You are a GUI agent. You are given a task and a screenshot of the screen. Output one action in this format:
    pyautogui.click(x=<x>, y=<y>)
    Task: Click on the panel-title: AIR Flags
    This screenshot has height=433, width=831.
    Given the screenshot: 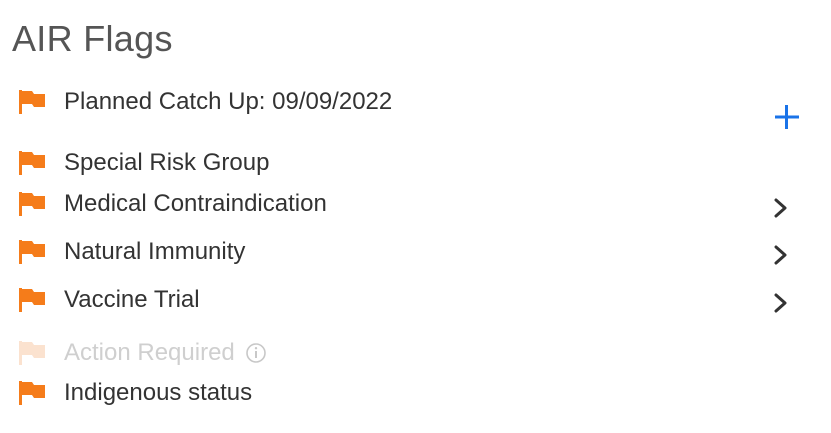 What is the action you would take?
    pyautogui.click(x=92, y=38)
    